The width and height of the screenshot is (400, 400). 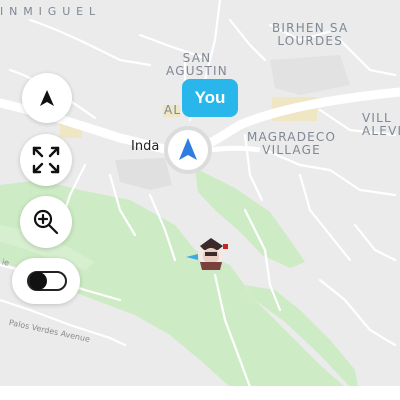 I want to click on bottom-edge, so click(x=200, y=393).